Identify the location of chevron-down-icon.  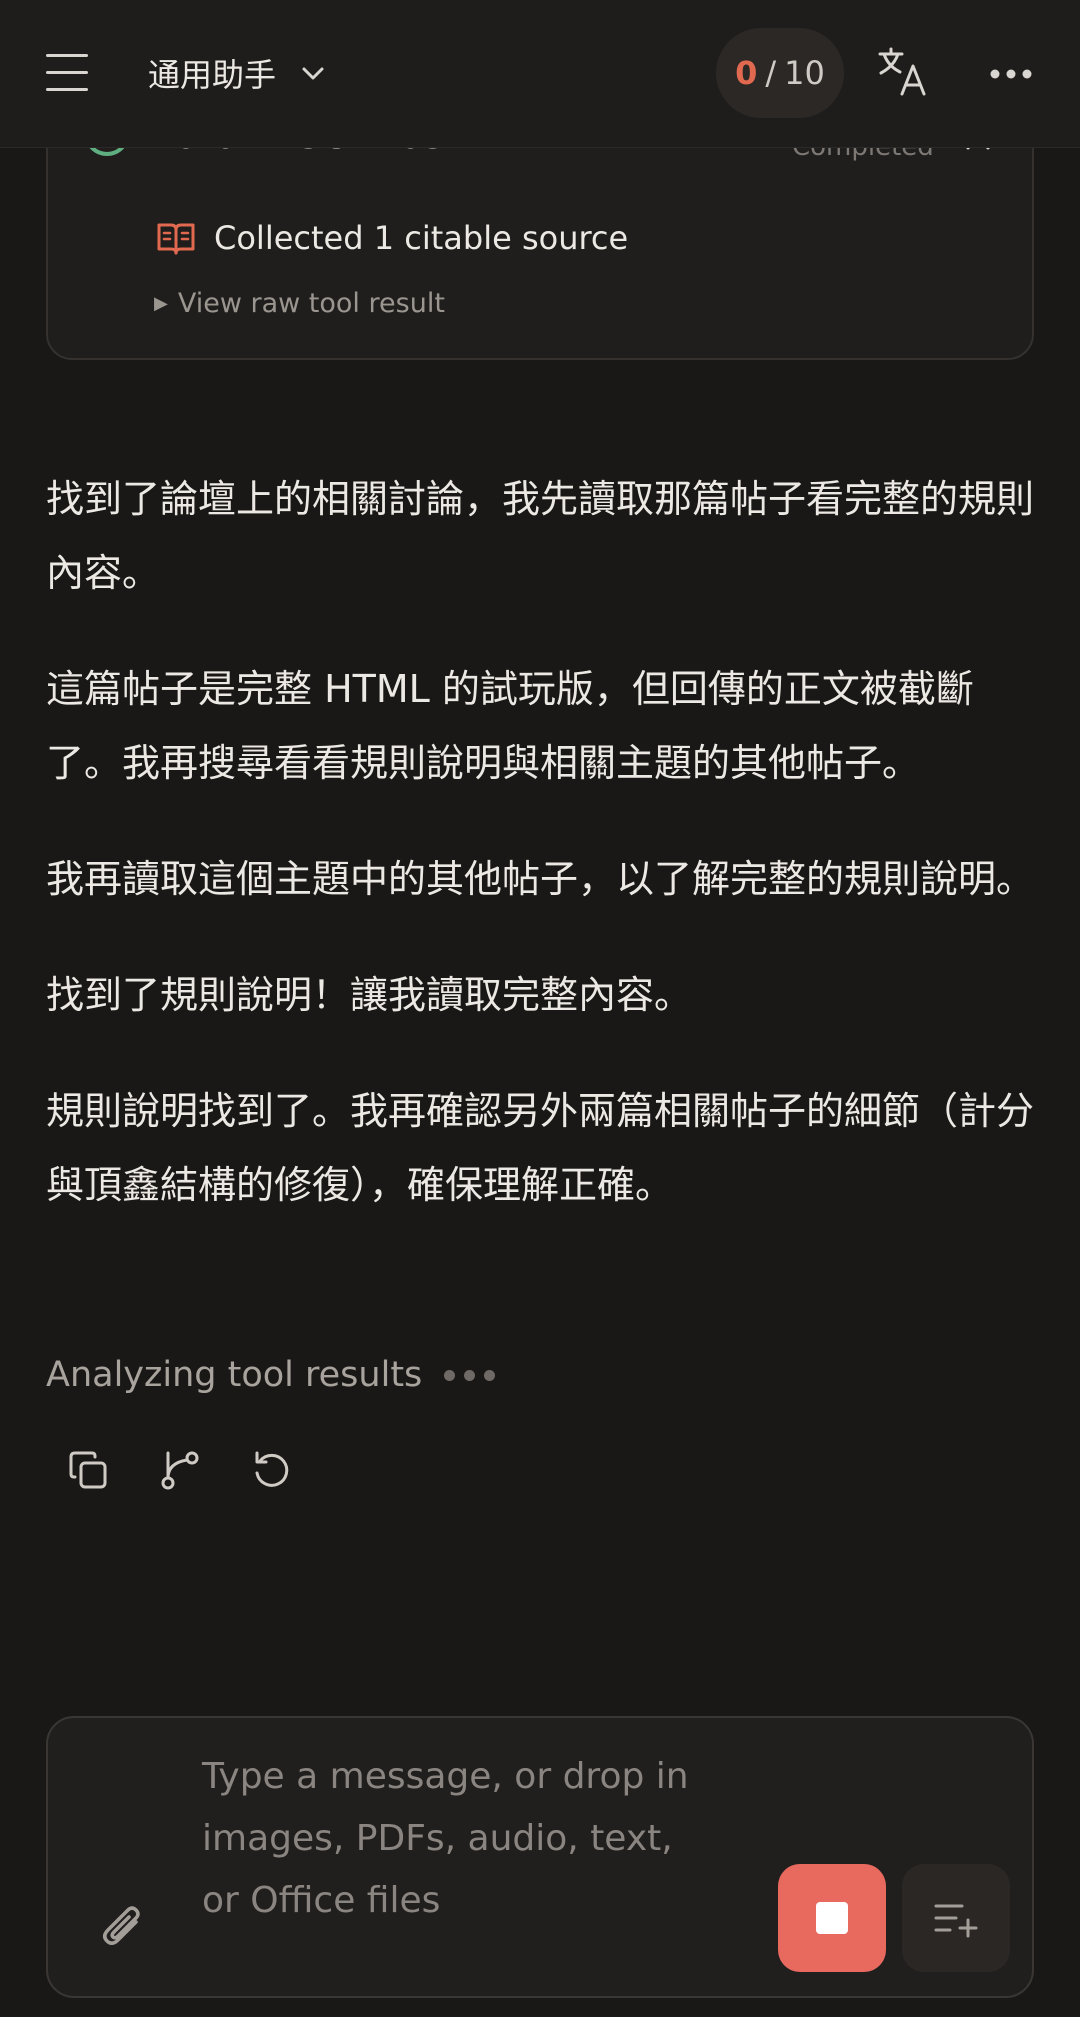
(313, 73).